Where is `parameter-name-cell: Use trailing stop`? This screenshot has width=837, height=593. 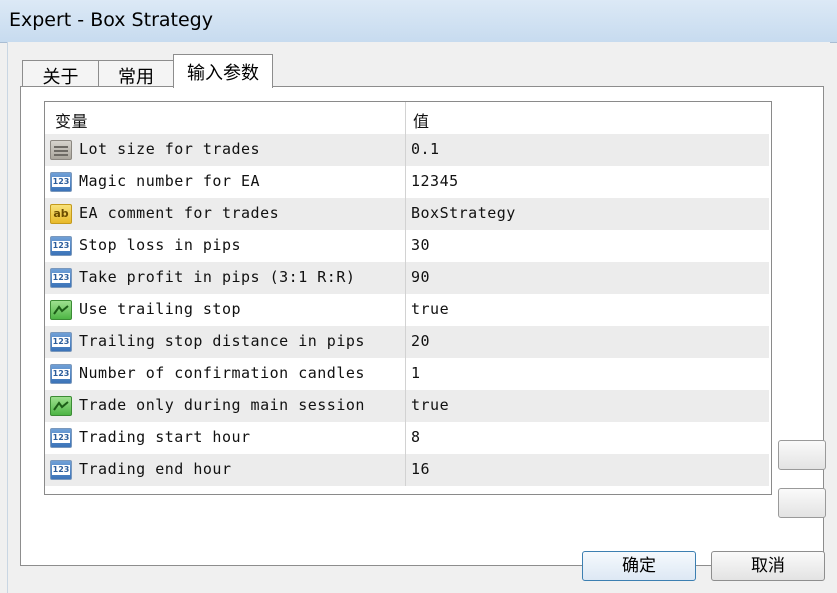 parameter-name-cell: Use trailing stop is located at coordinates (225, 310).